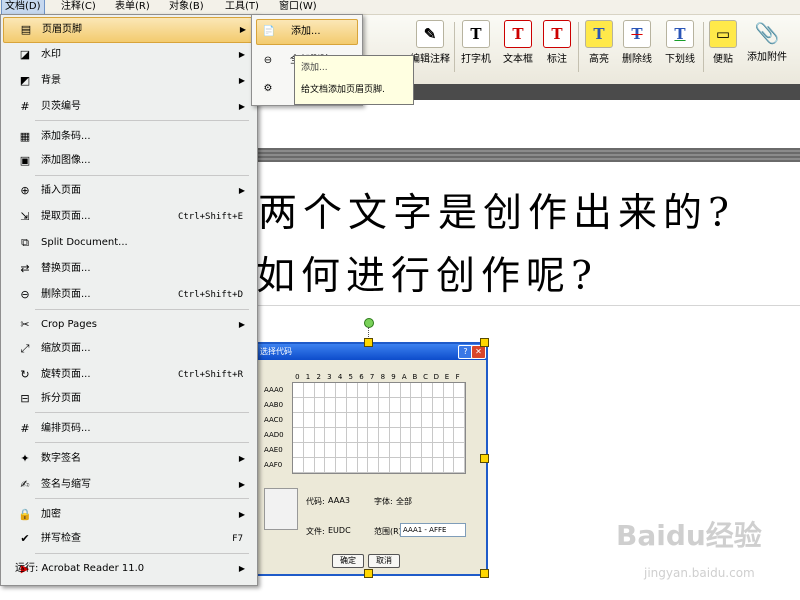 Image resolution: width=800 pixels, height=600 pixels. Describe the element at coordinates (348, 561) in the screenshot. I see `ok-button: 确定` at that location.